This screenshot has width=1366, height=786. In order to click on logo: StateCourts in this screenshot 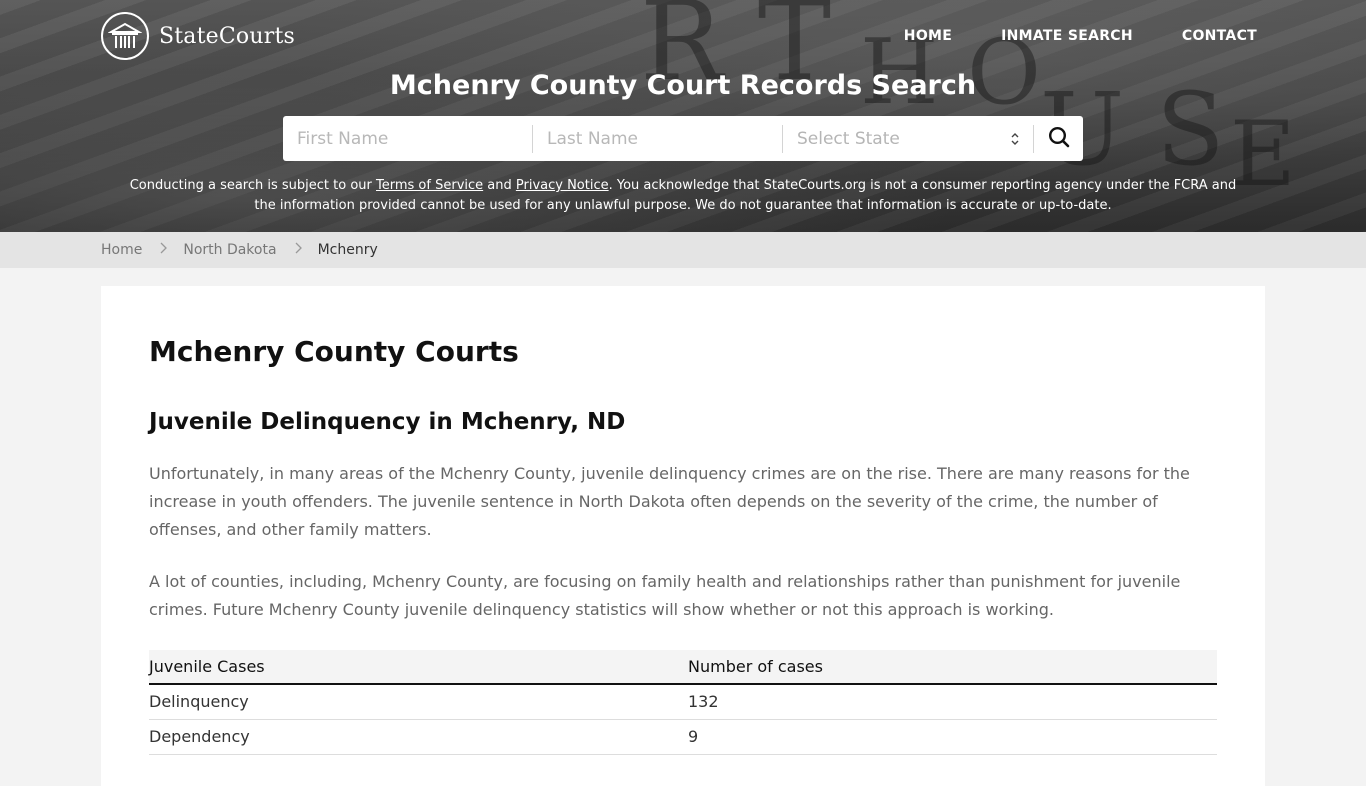, I will do `click(198, 36)`.